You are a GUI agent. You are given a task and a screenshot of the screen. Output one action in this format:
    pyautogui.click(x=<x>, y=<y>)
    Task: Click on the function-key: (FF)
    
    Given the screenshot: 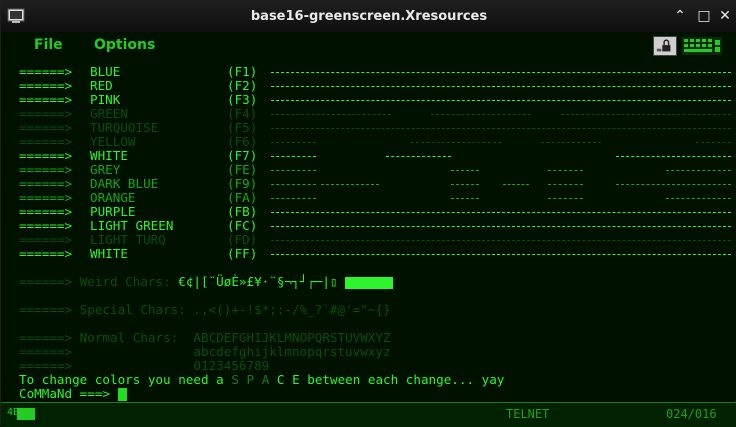 What is the action you would take?
    pyautogui.click(x=242, y=253)
    